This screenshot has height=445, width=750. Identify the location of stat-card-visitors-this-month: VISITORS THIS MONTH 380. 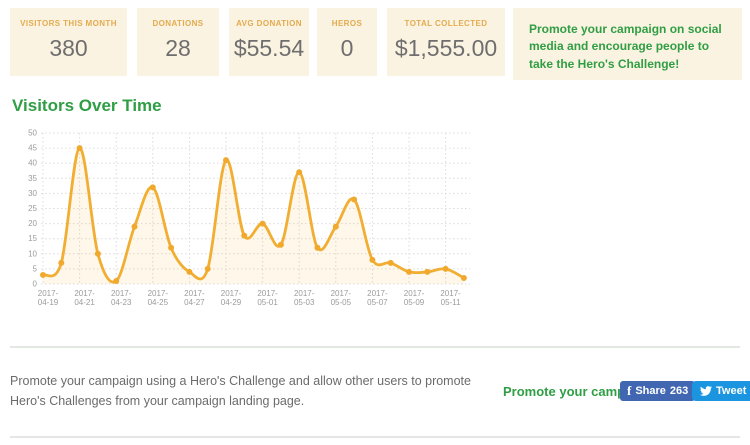
(68, 42).